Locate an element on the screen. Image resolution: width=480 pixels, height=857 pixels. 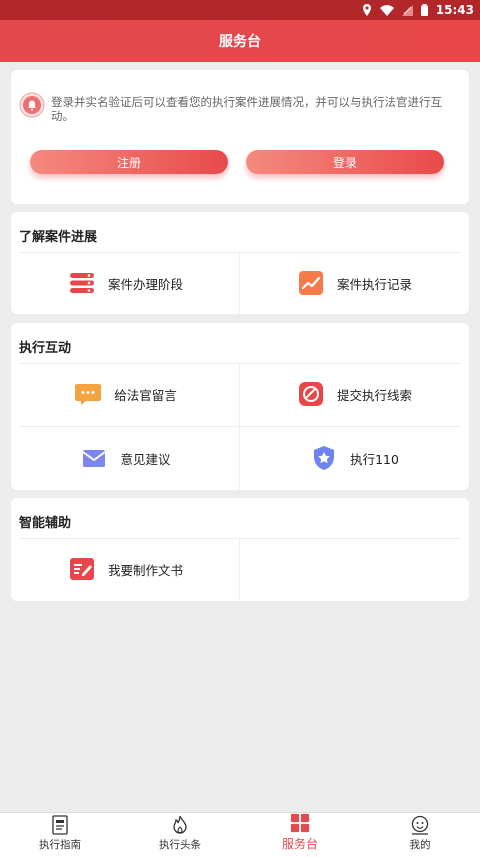
execution-110-item: 执行110 is located at coordinates (354, 458).